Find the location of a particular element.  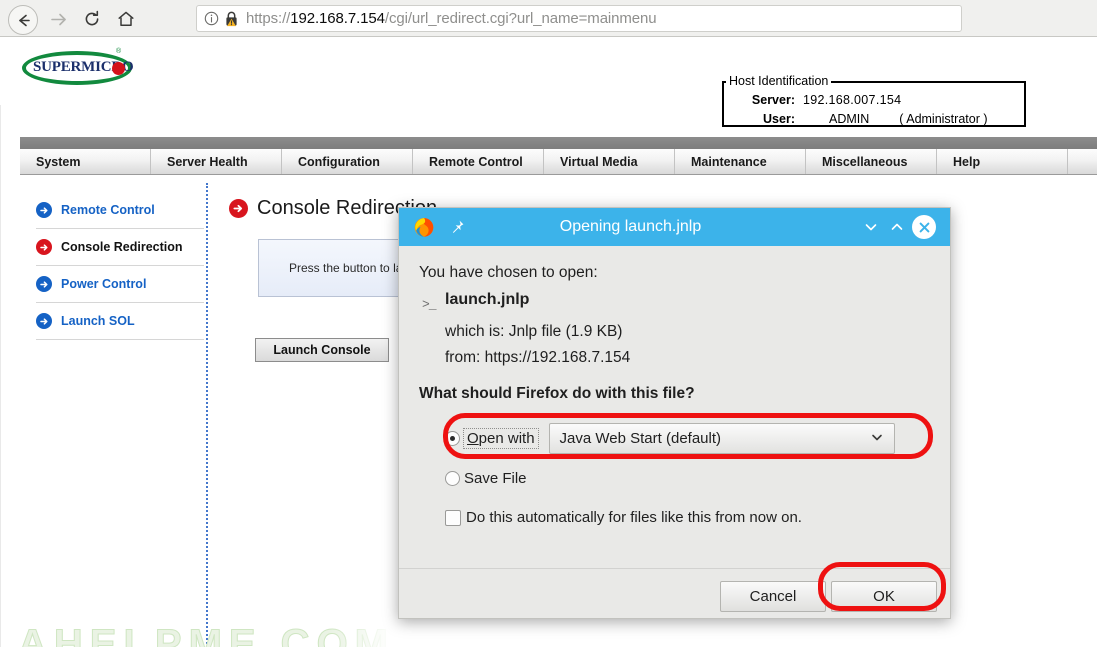

forward-button is located at coordinates (58, 19).